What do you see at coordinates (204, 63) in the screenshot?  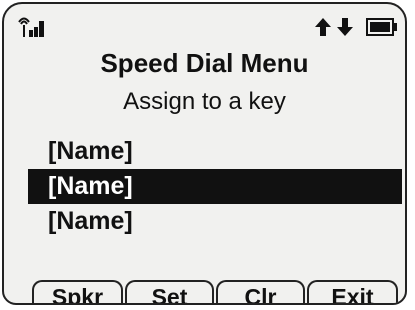 I see `menu-title: Speed Dial Menu` at bounding box center [204, 63].